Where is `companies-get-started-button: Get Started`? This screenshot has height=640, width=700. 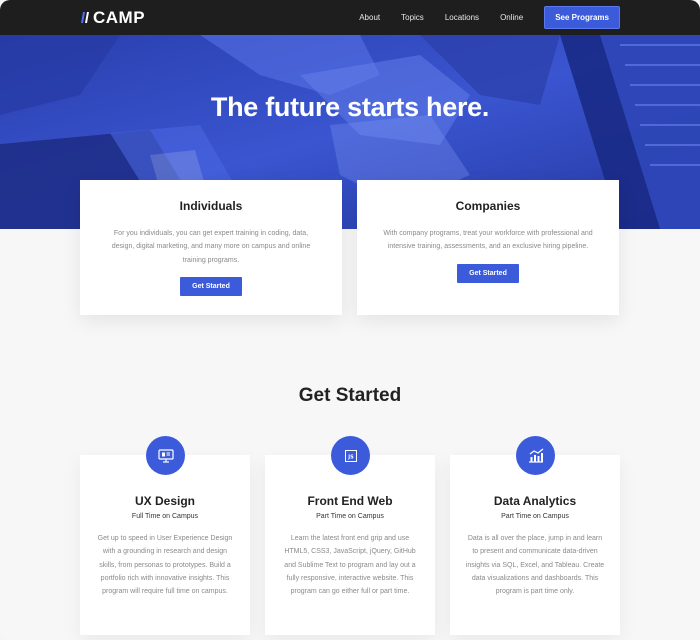
companies-get-started-button: Get Started is located at coordinates (488, 273).